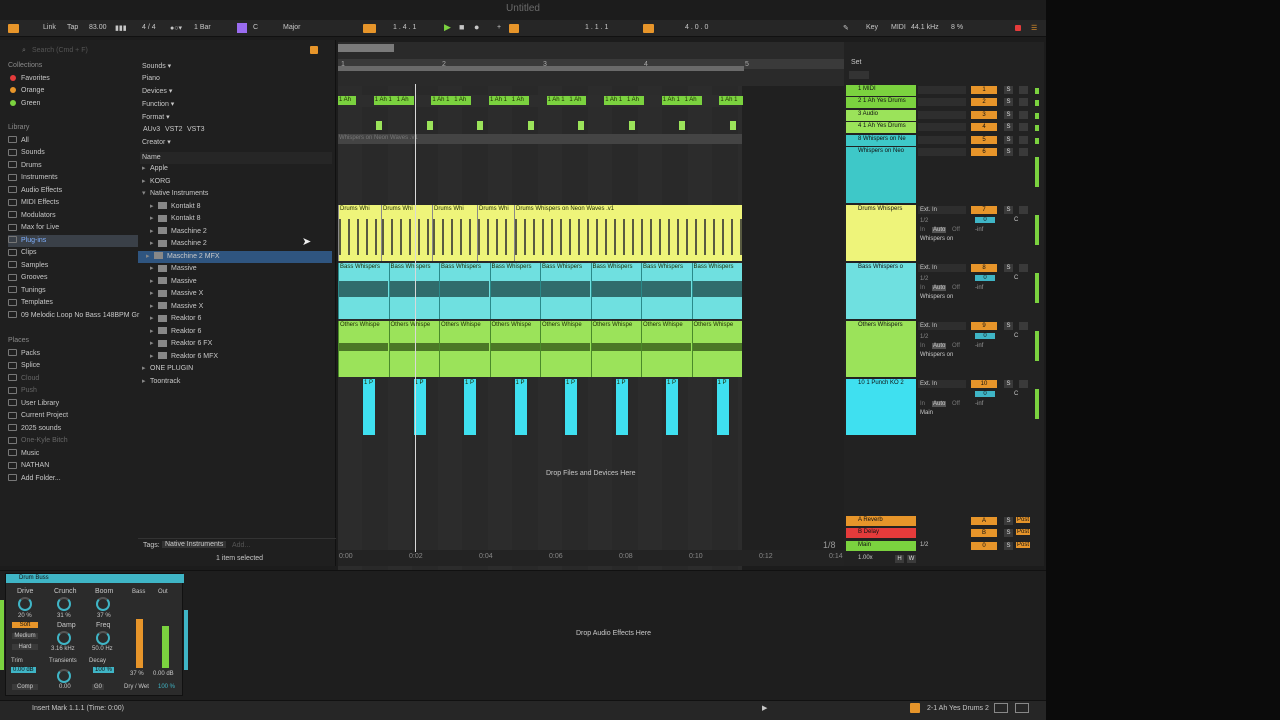  Describe the element at coordinates (881, 233) in the screenshot. I see `track-header: Drums Whispers` at that location.